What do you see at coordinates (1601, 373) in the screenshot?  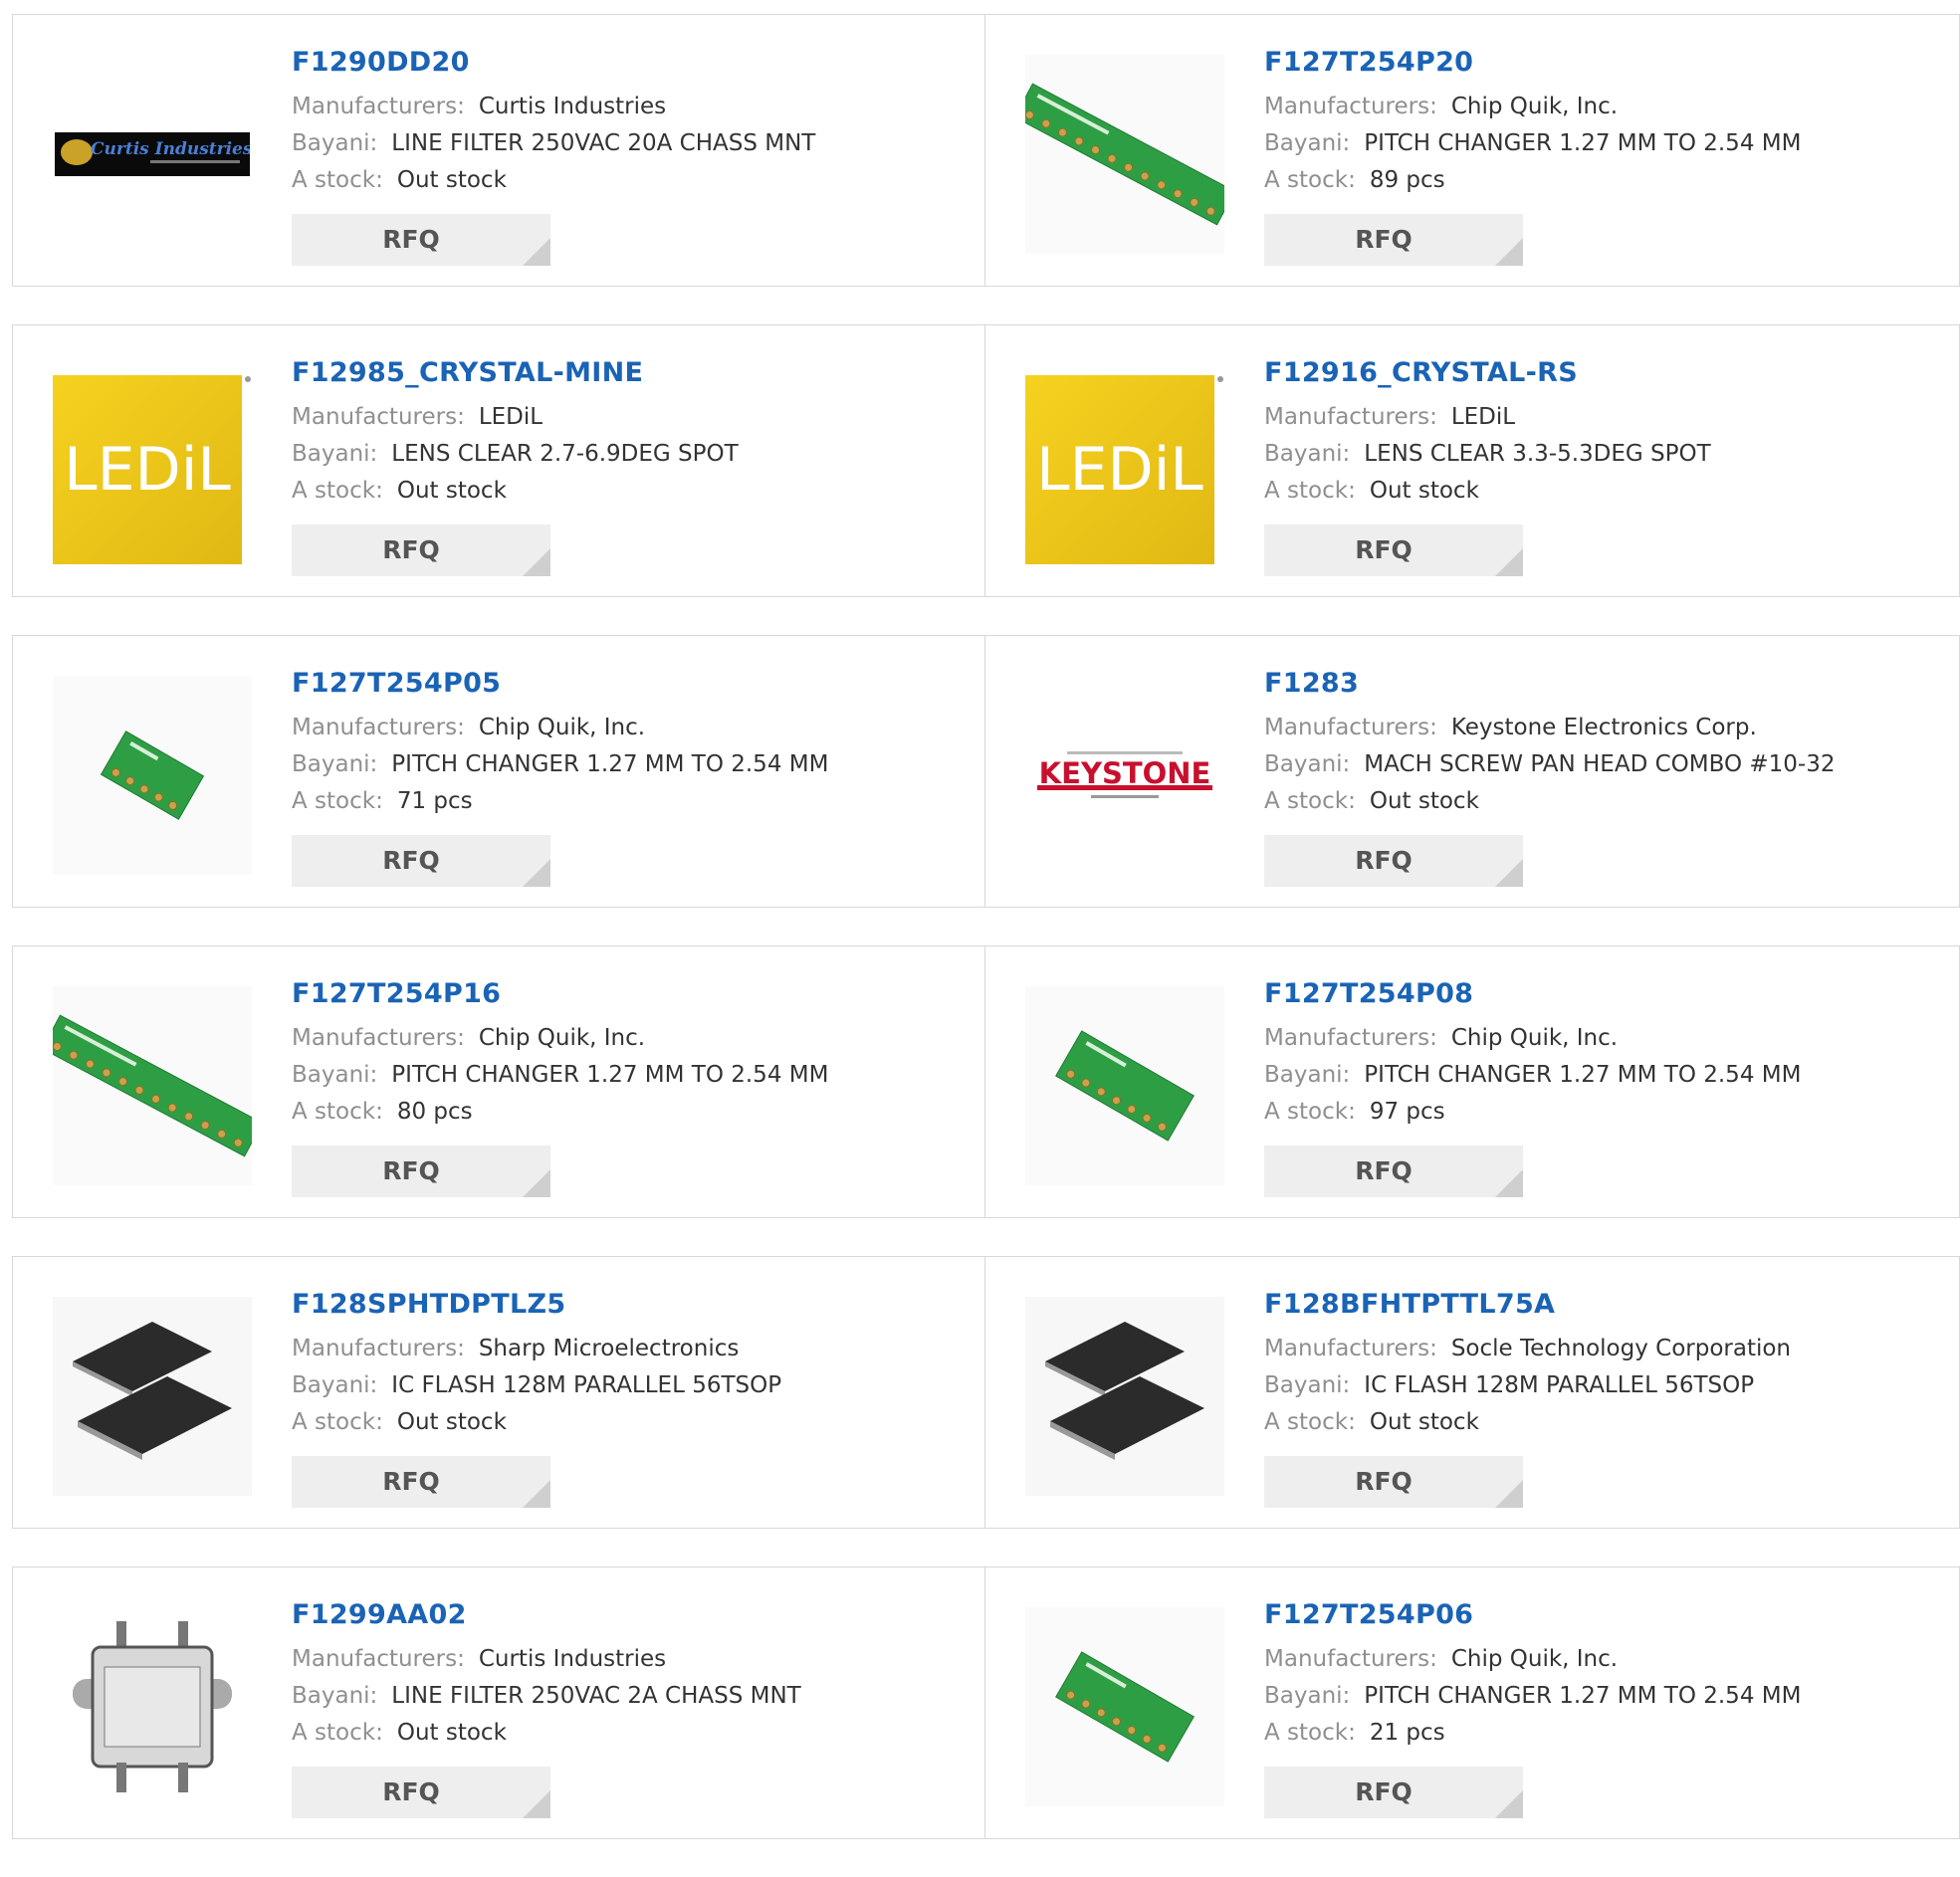 I see `part-number-link: F12916_CRYSTAL-RS` at bounding box center [1601, 373].